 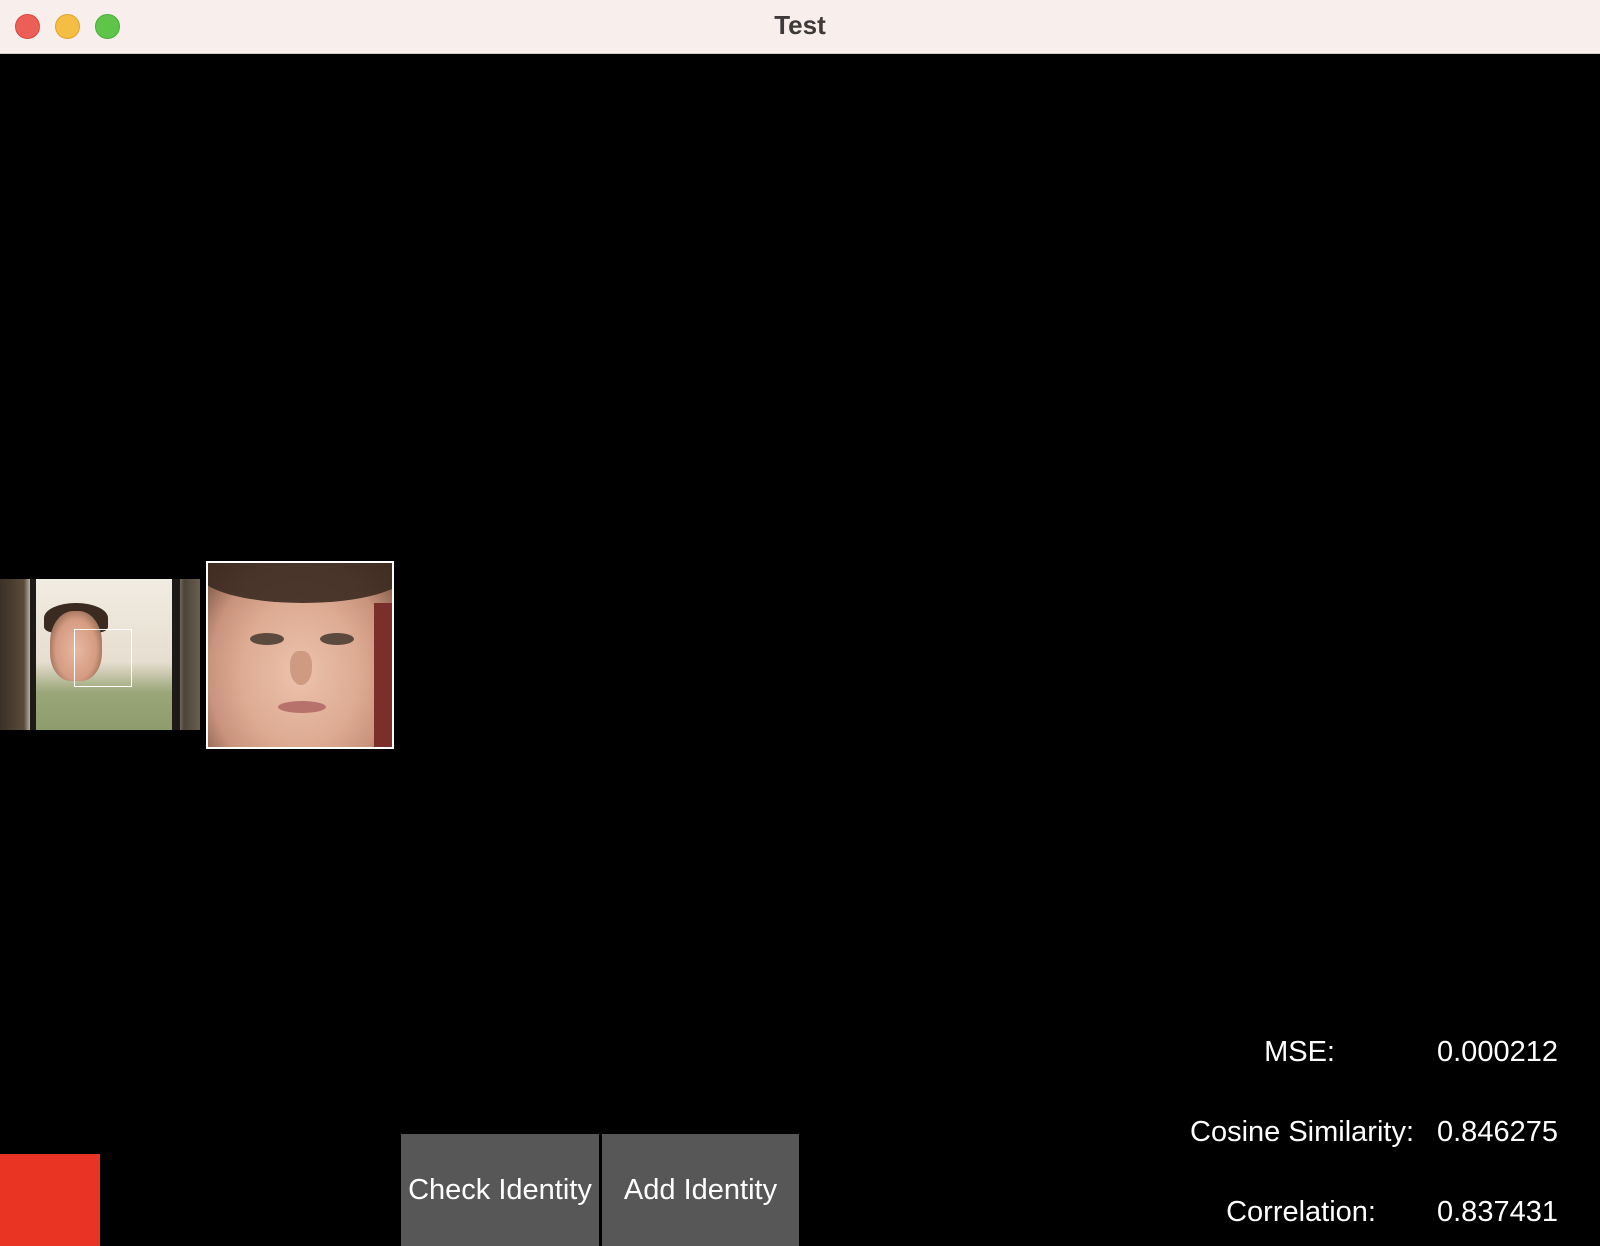 I want to click on mse-value: 0.000212, so click(x=1497, y=1052).